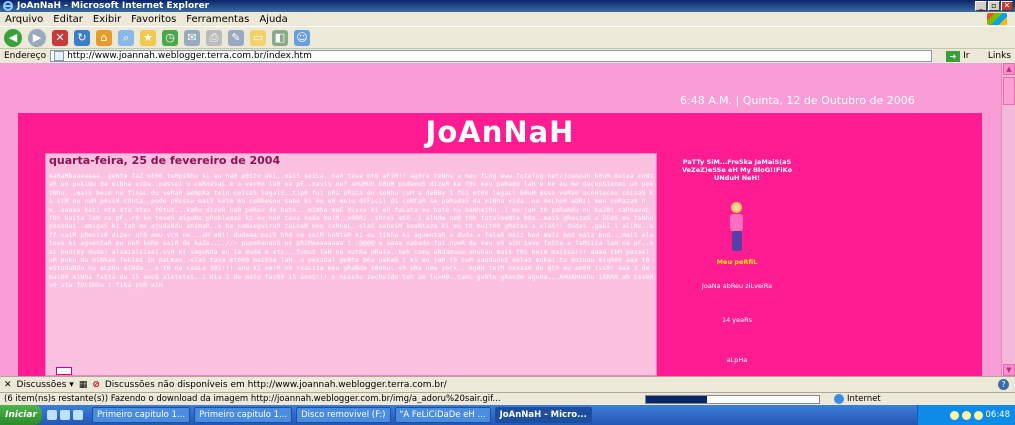 The image size is (1015, 425). What do you see at coordinates (37, 37) in the screenshot?
I see `forward-icon: ▶` at bounding box center [37, 37].